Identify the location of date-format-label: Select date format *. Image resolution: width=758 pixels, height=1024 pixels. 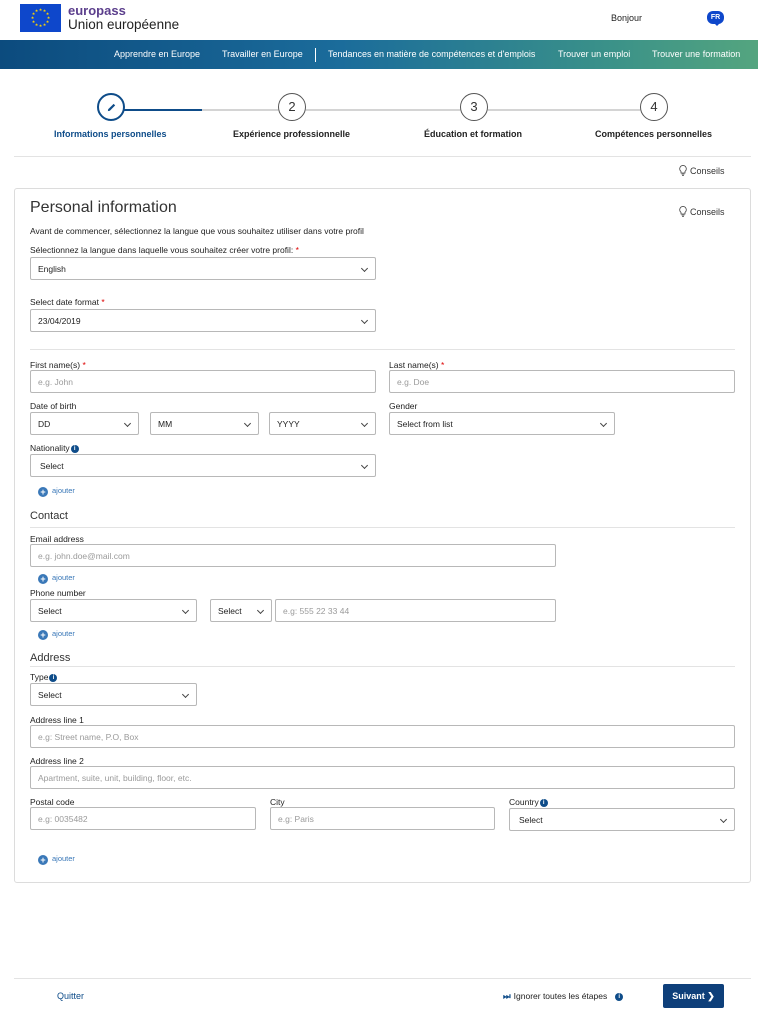
(67, 302).